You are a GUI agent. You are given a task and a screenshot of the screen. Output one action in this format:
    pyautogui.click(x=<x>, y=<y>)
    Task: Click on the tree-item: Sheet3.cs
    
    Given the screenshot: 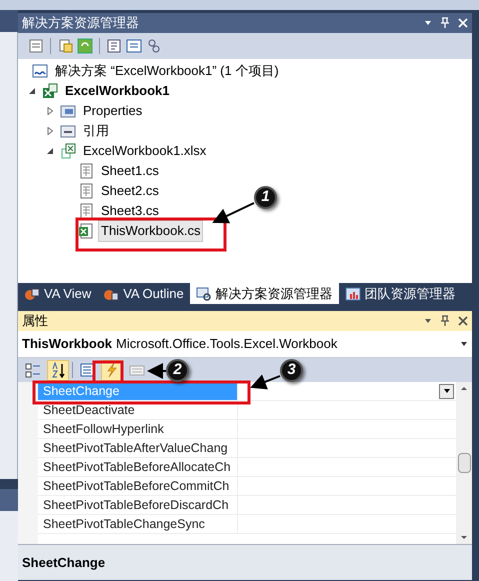 What is the action you would take?
    pyautogui.click(x=130, y=211)
    